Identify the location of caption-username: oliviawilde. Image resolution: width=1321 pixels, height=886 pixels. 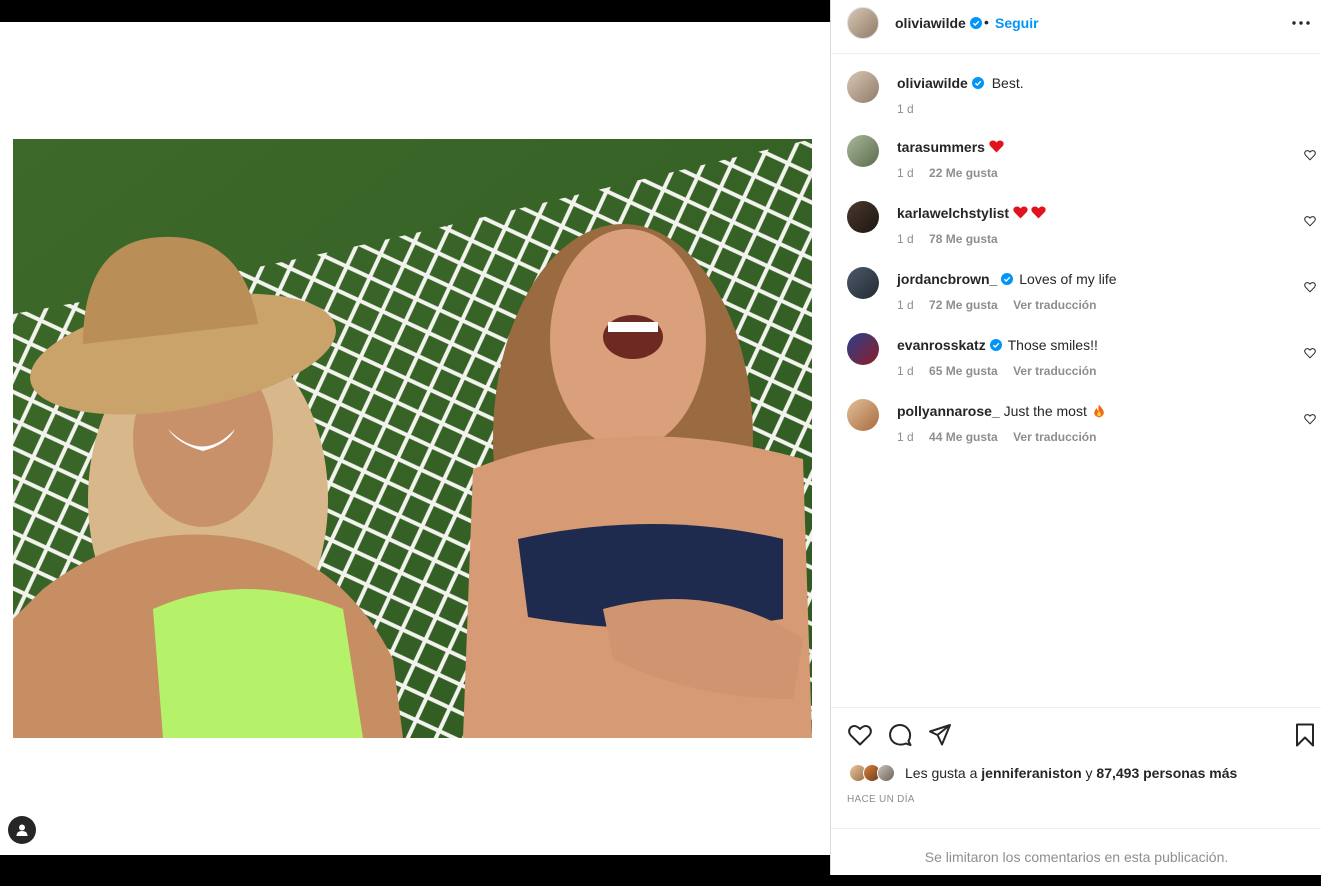
(932, 83).